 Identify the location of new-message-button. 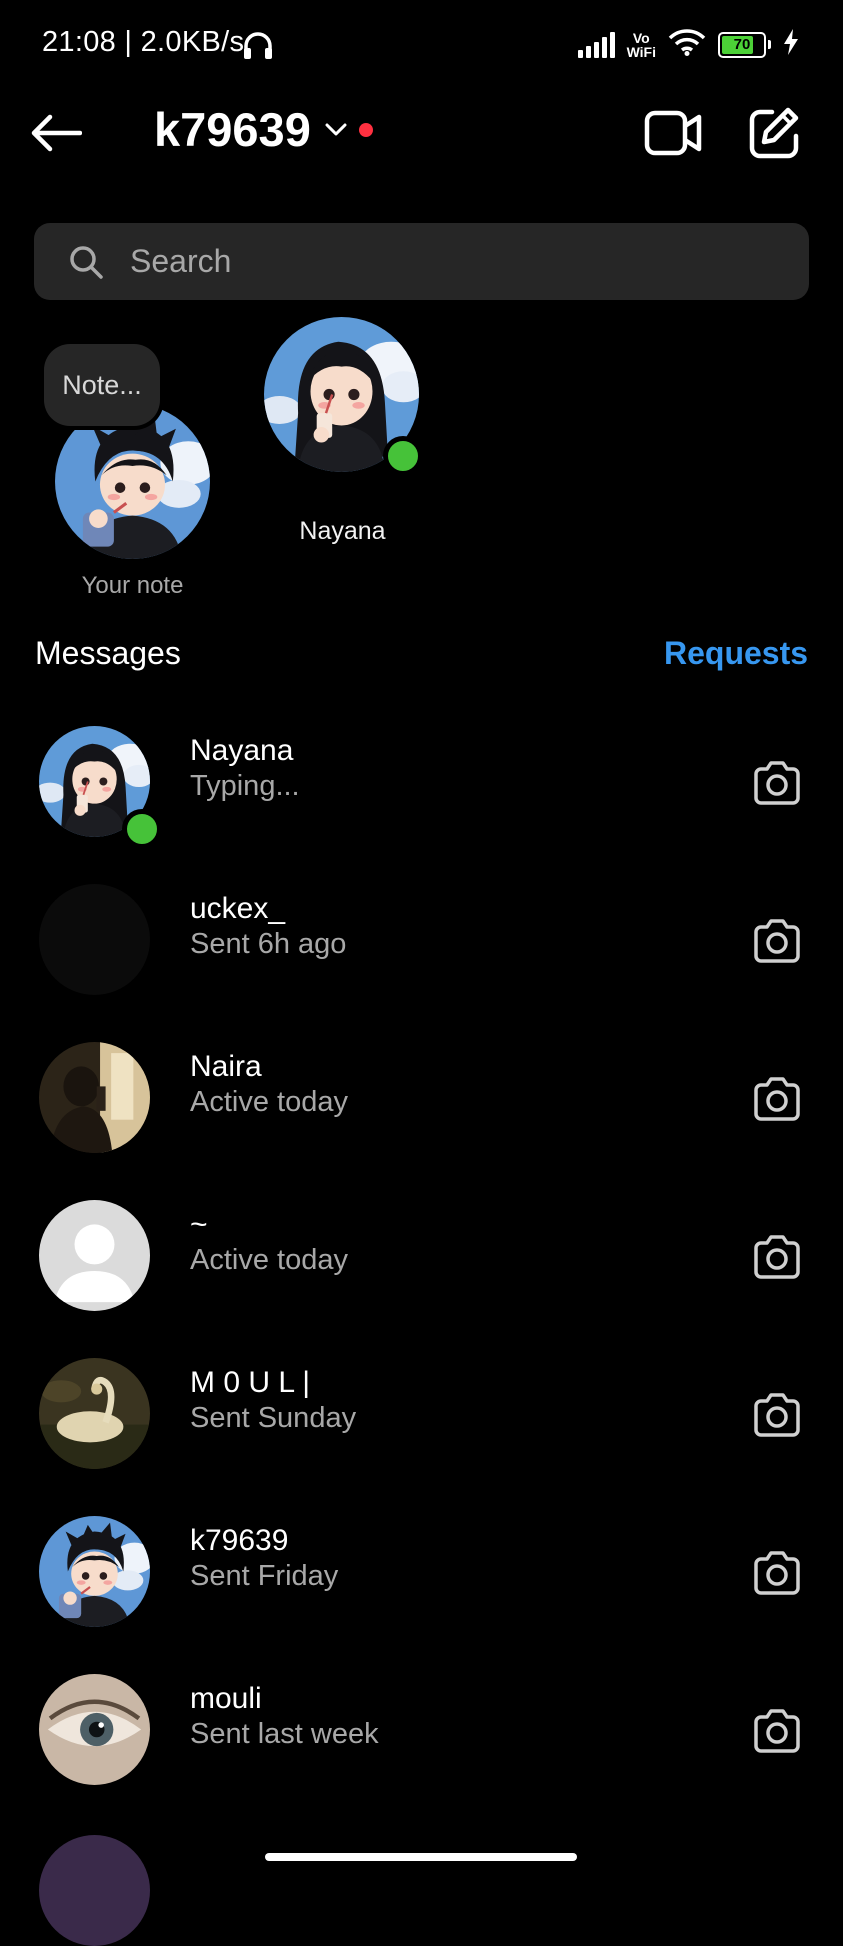
(774, 133).